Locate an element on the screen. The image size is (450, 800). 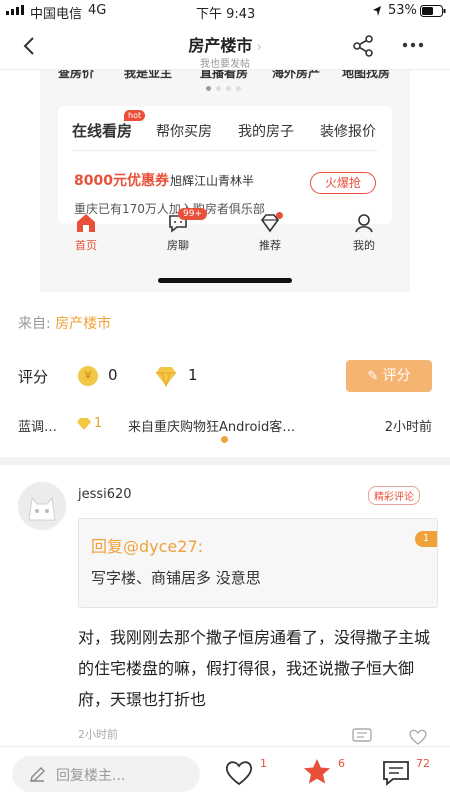
rate-button: ✎ 评分 is located at coordinates (389, 376).